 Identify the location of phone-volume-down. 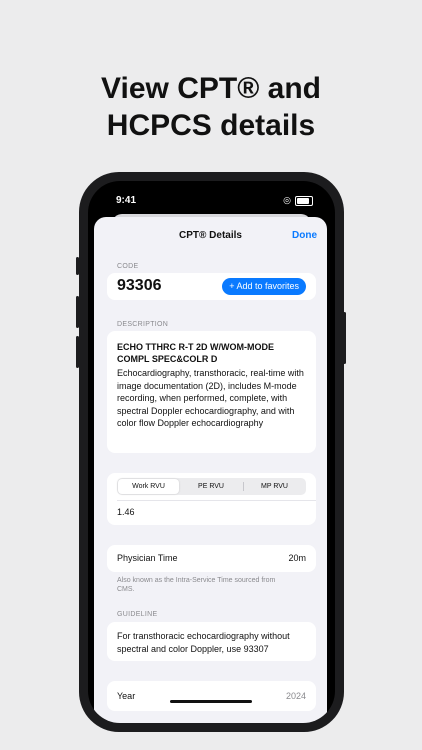
(77, 352).